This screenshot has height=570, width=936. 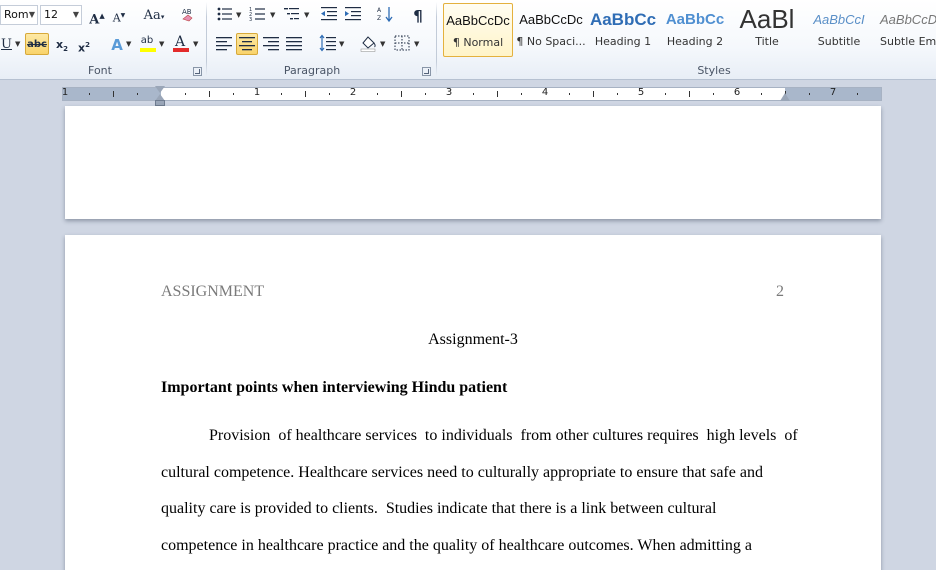 I want to click on svg-text: A, so click(x=379, y=10).